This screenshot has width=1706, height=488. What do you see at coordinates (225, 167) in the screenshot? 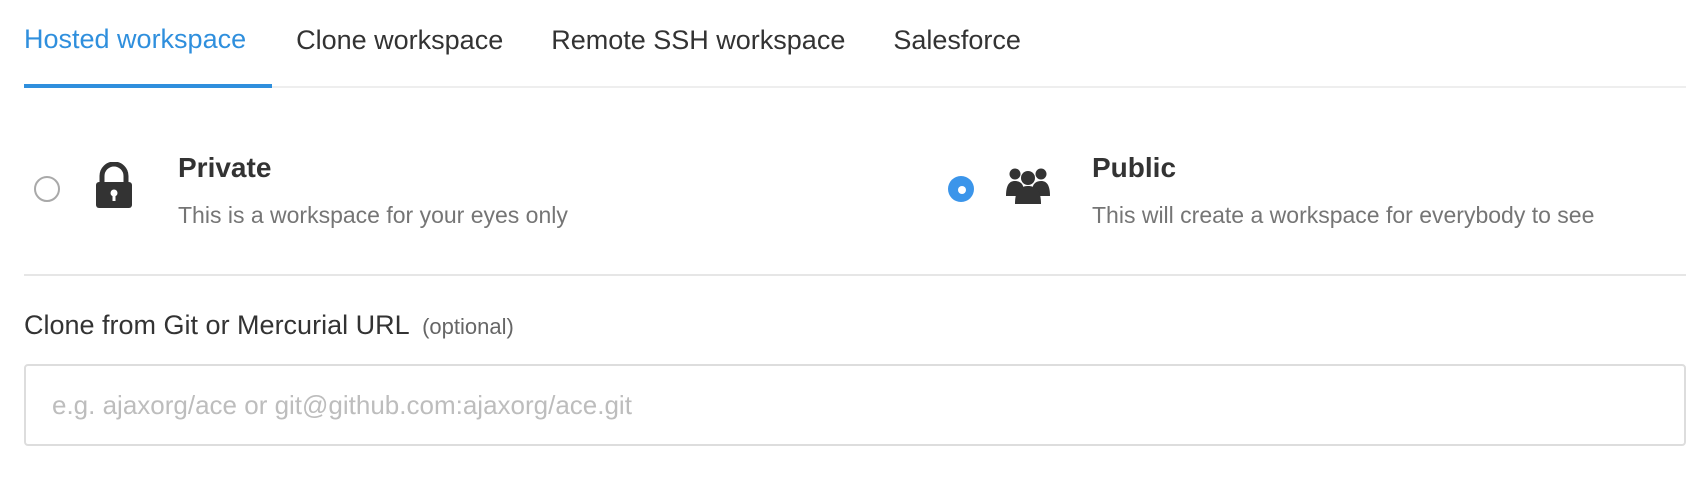
I see `private-title: Private` at bounding box center [225, 167].